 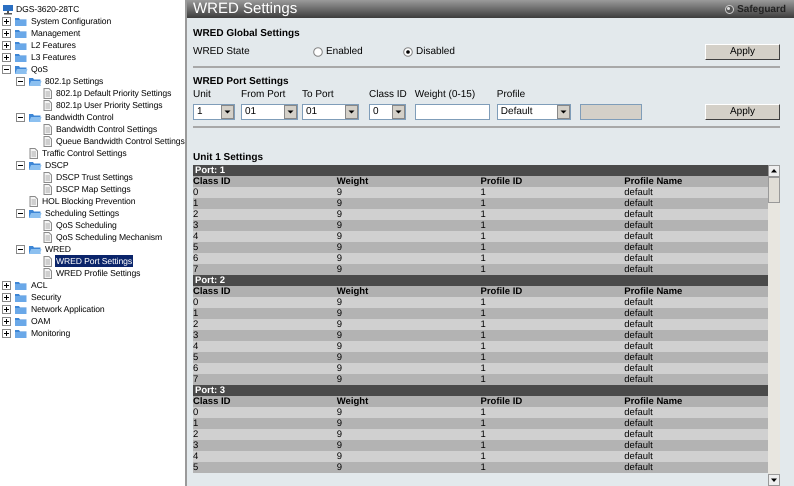 What do you see at coordinates (552, 401) in the screenshot?
I see `column-header: Profile ID` at bounding box center [552, 401].